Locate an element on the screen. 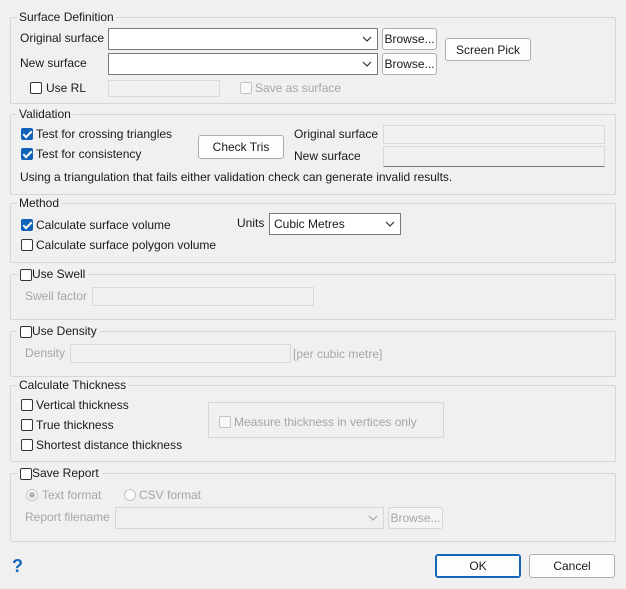  density-label: Density is located at coordinates (45, 353).